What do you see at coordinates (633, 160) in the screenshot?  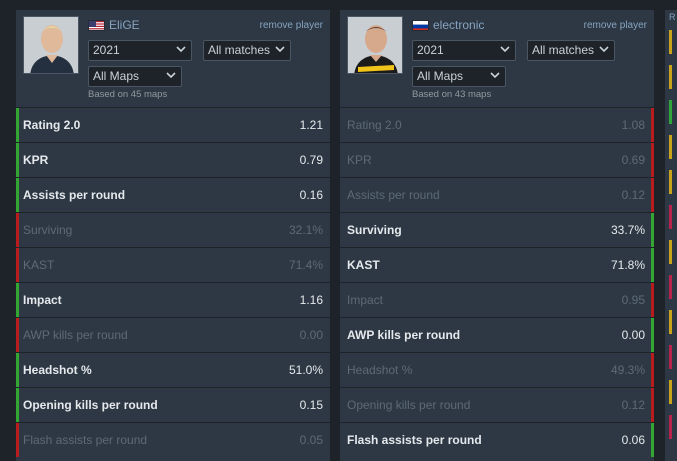 I see `stat-value: 0.69` at bounding box center [633, 160].